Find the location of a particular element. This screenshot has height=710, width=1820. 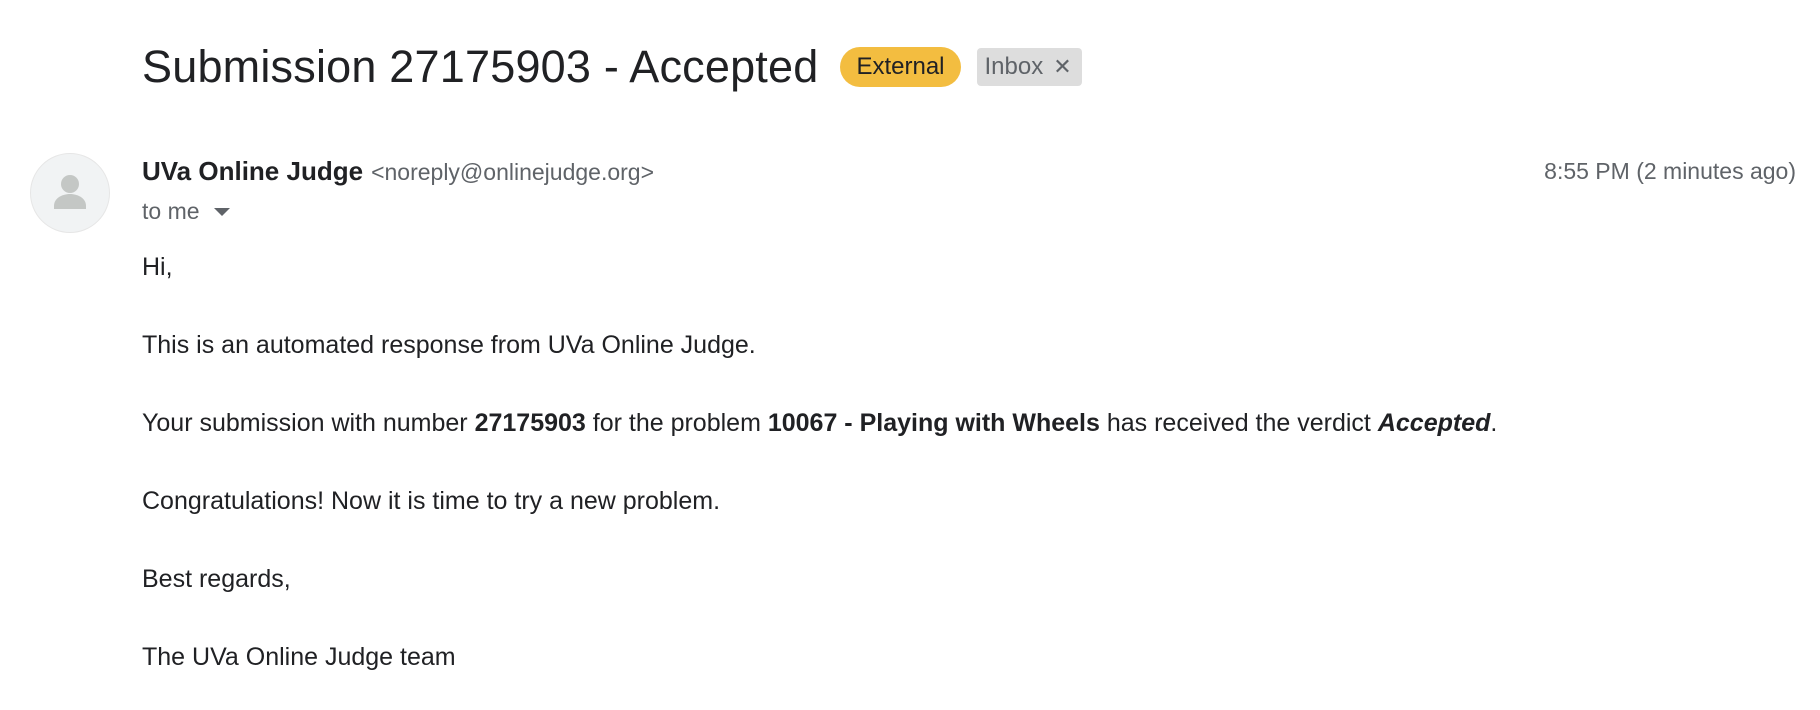

sender-name: UVa Online Judge is located at coordinates (252, 171).